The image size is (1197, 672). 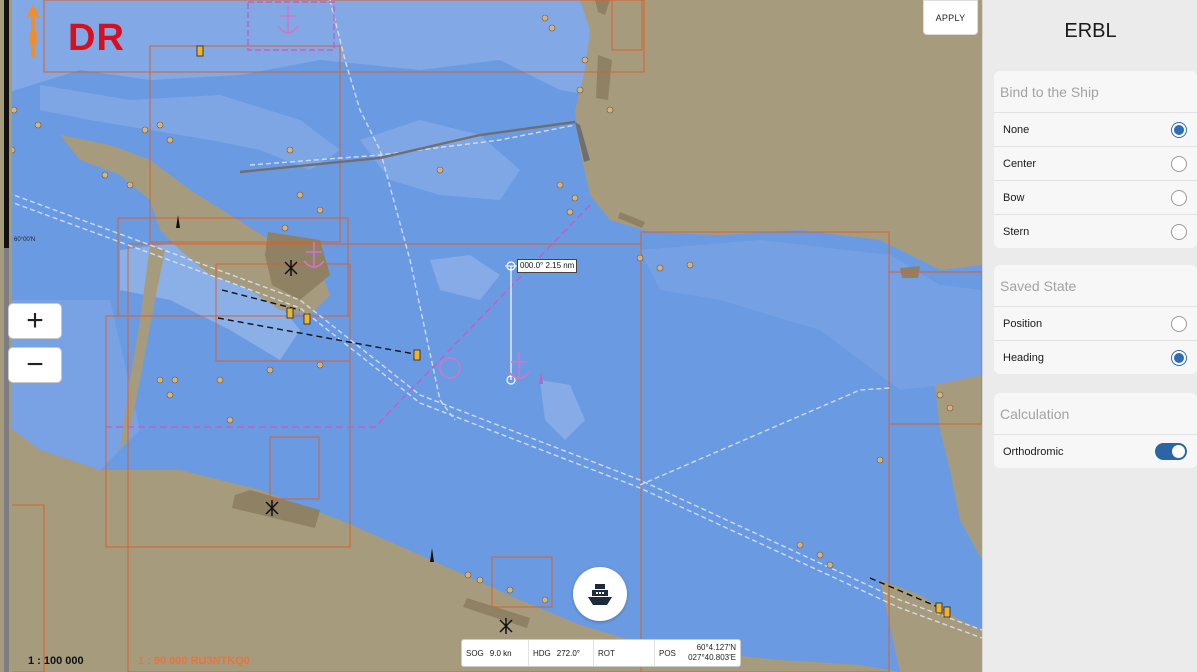 What do you see at coordinates (1023, 323) in the screenshot?
I see `option-label: Position` at bounding box center [1023, 323].